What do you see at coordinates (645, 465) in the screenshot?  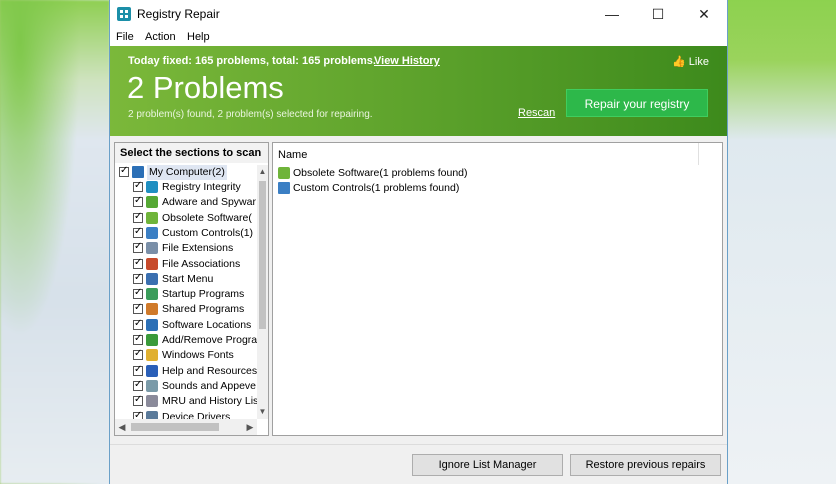 I see `restore-repairs-button: Restore previous repairs` at bounding box center [645, 465].